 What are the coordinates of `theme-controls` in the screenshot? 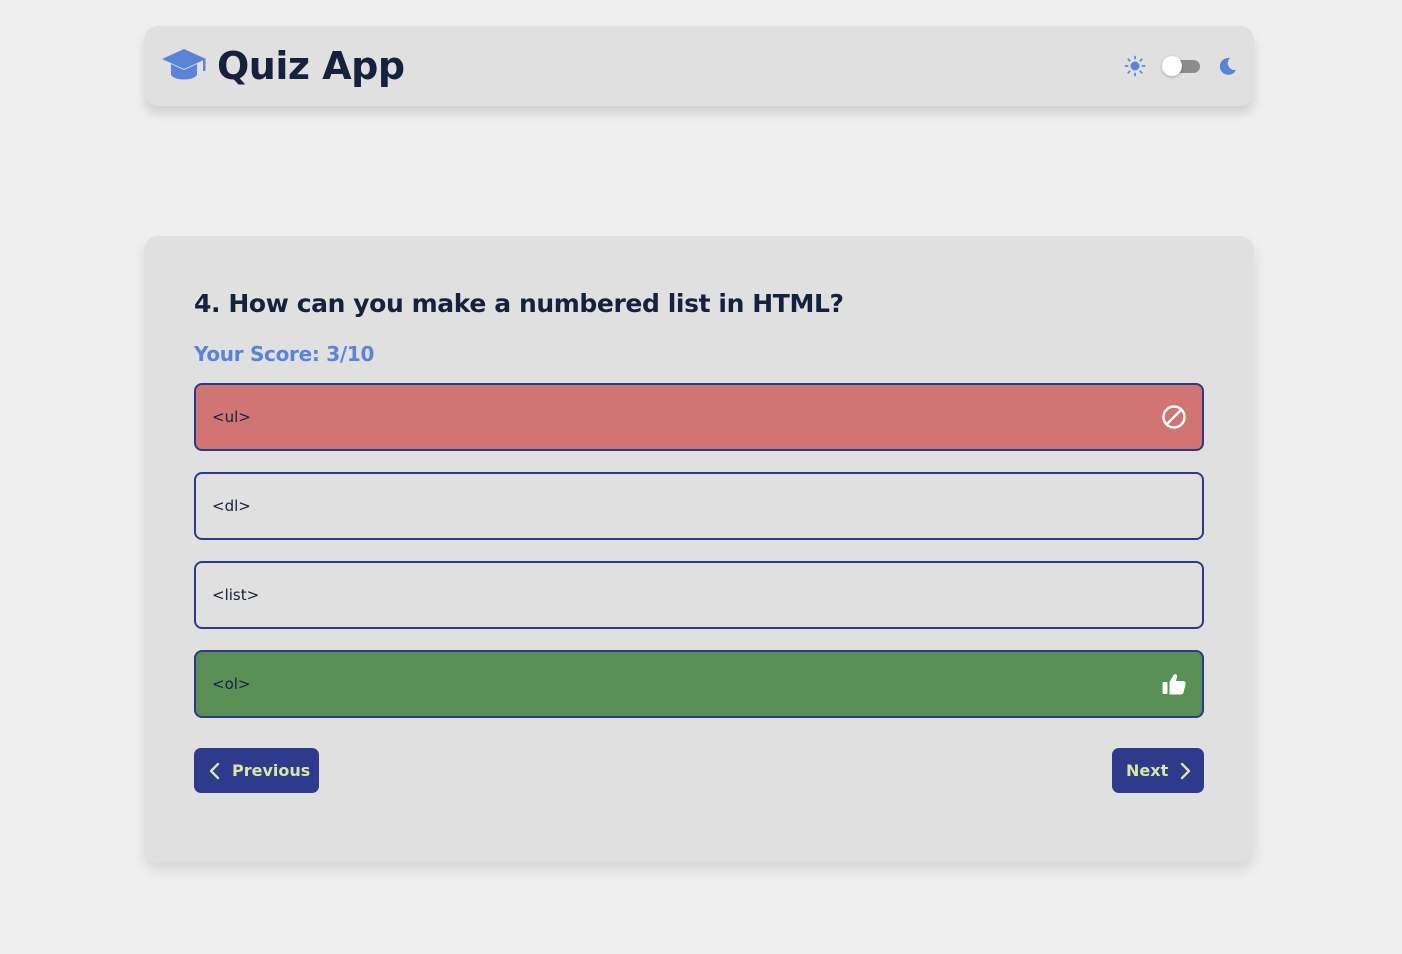 It's located at (1181, 66).